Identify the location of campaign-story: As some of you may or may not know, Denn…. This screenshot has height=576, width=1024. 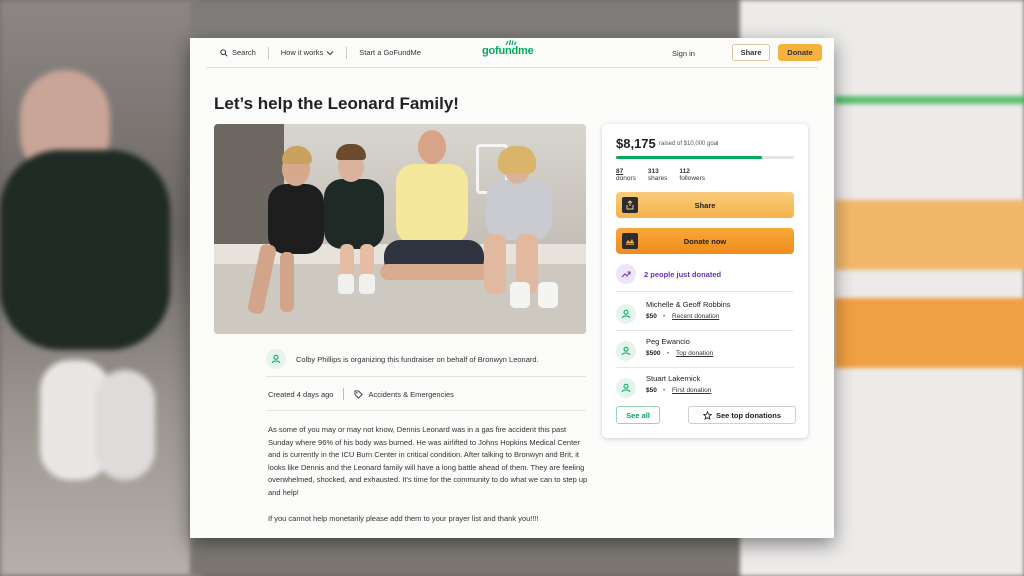
(429, 474).